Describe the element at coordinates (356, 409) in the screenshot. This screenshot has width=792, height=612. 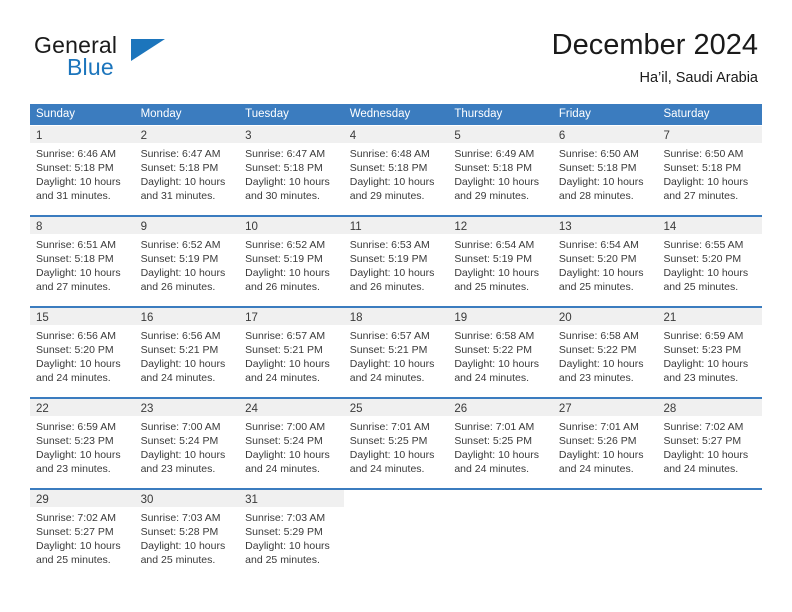
I see `day-number: 25` at that location.